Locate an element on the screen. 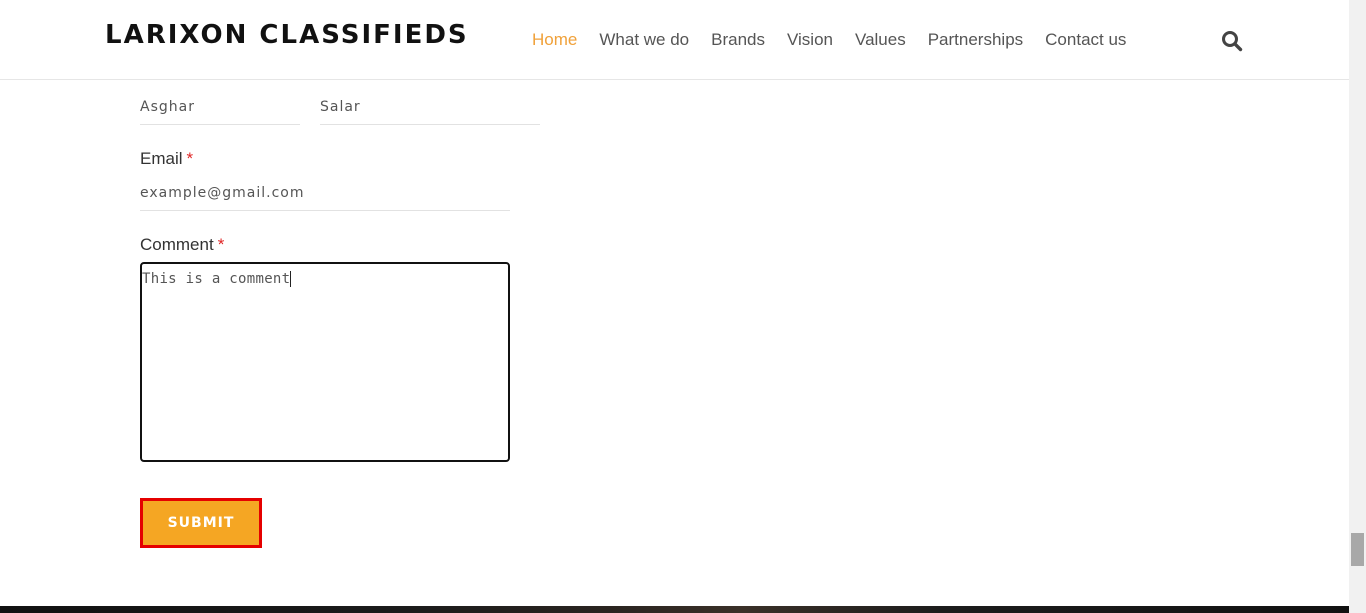 The image size is (1366, 613). email-field: example@gmail.com is located at coordinates (325, 197).